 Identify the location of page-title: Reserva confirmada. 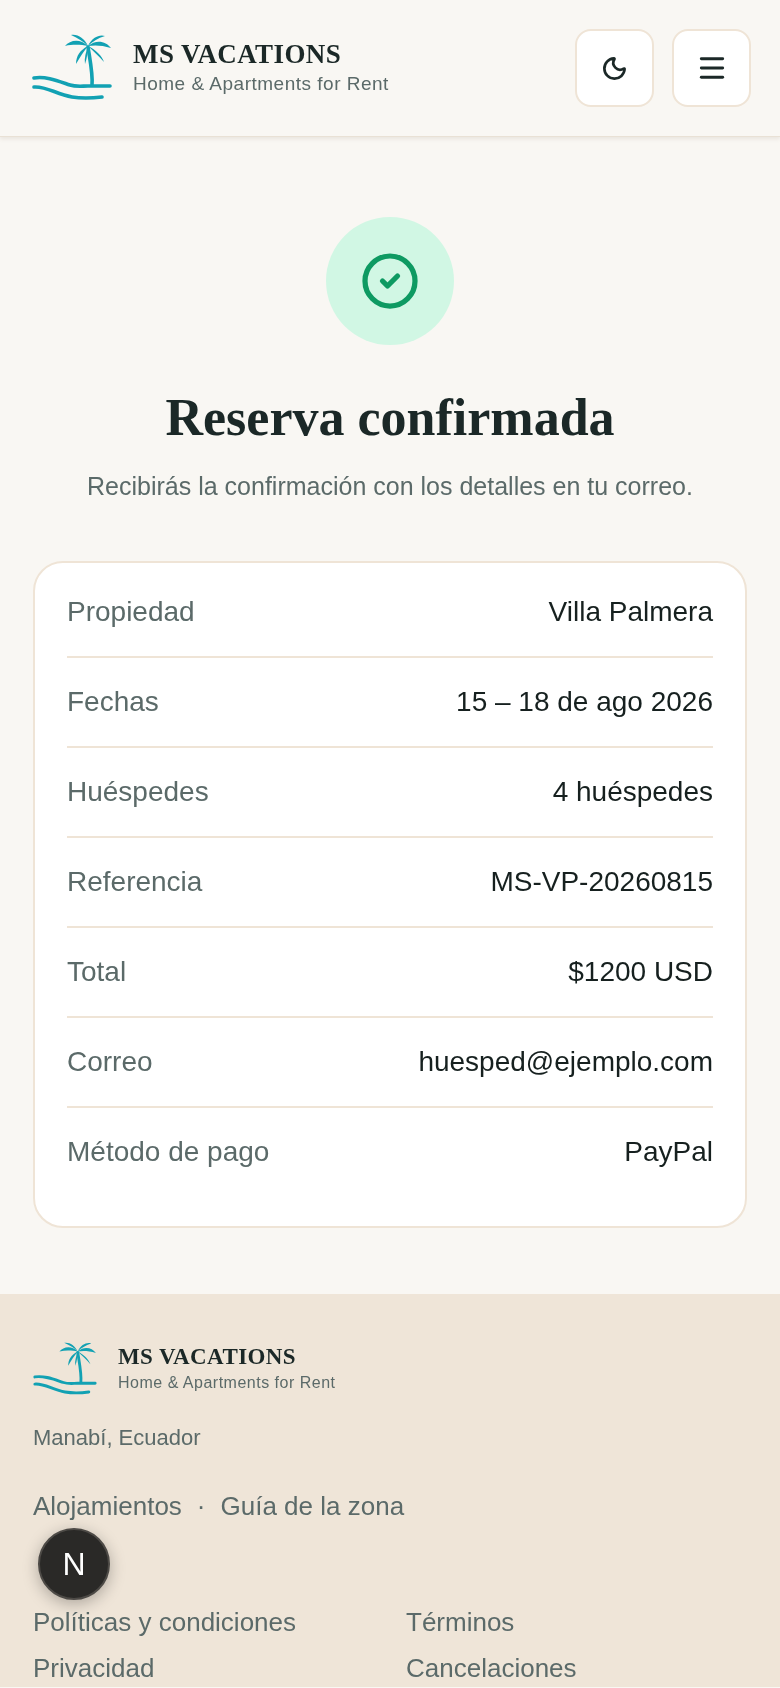
(390, 418).